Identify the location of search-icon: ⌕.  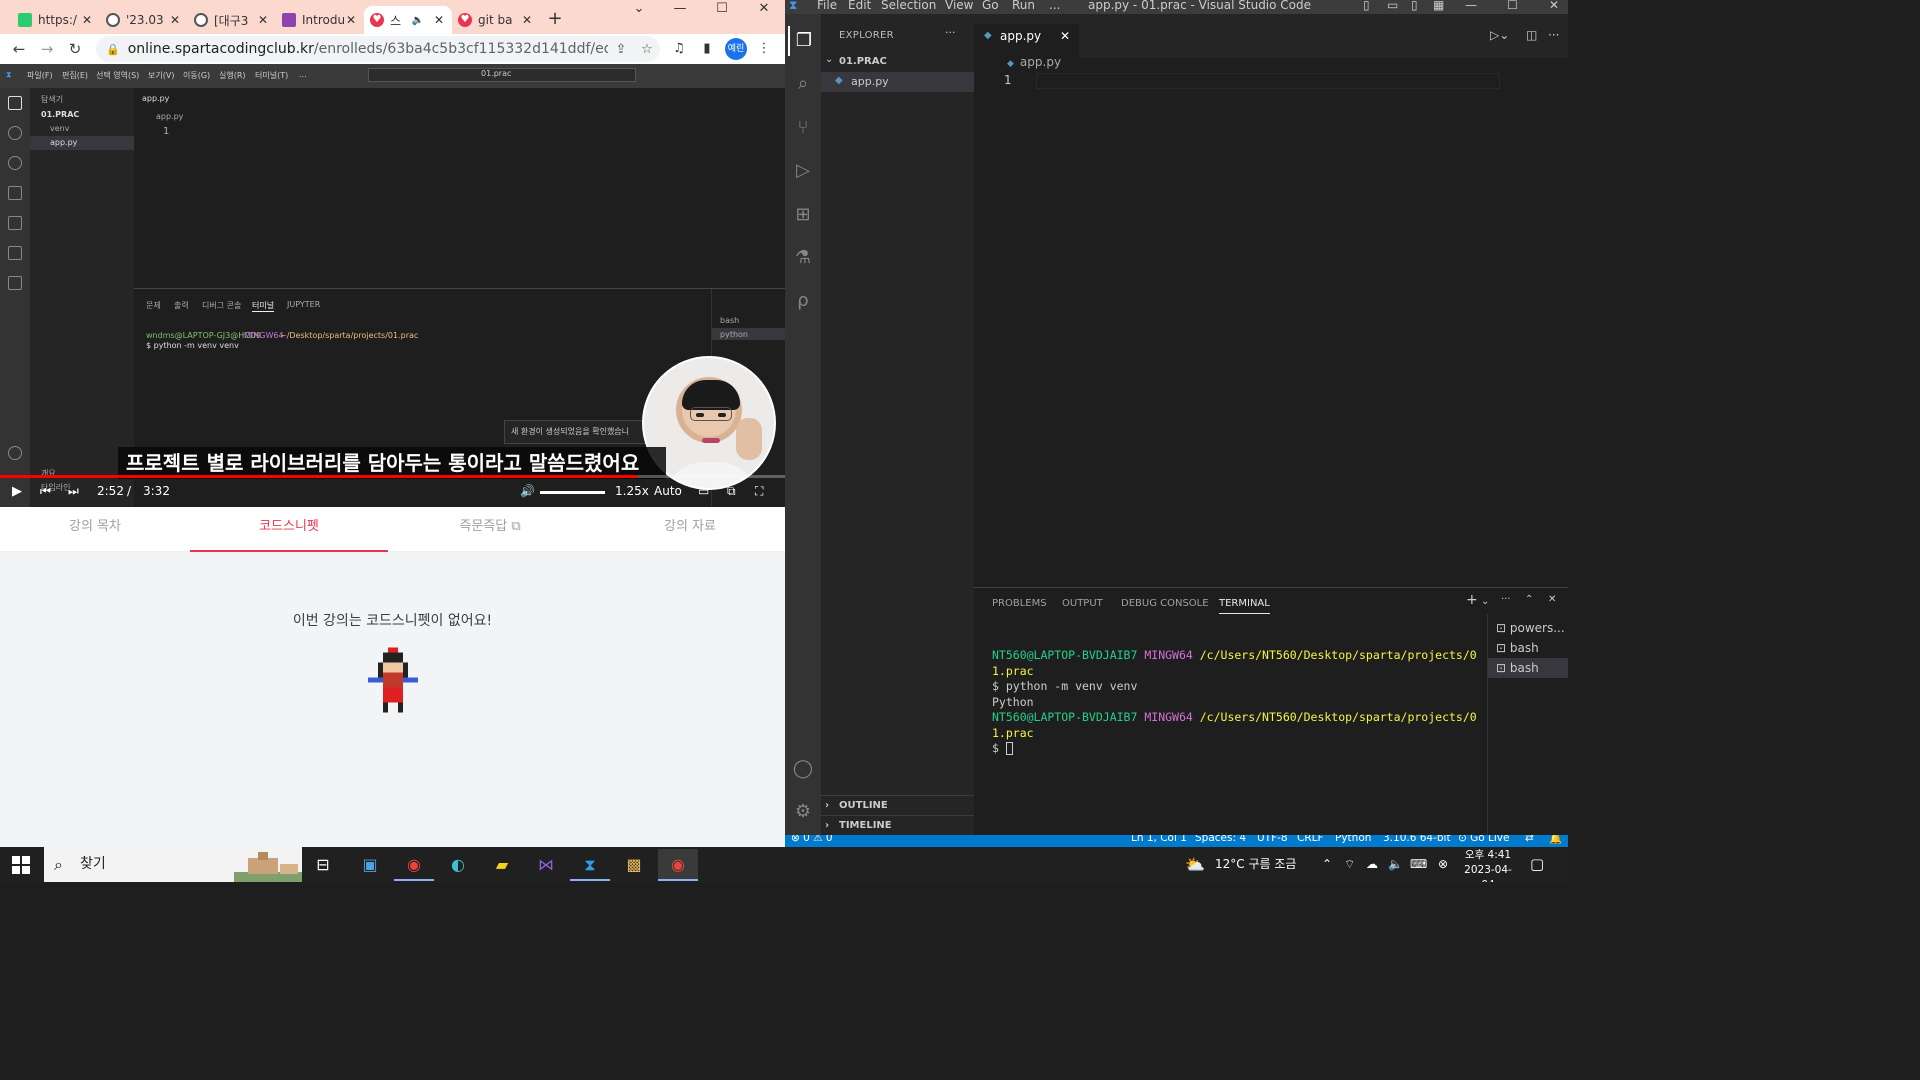
(803, 84).